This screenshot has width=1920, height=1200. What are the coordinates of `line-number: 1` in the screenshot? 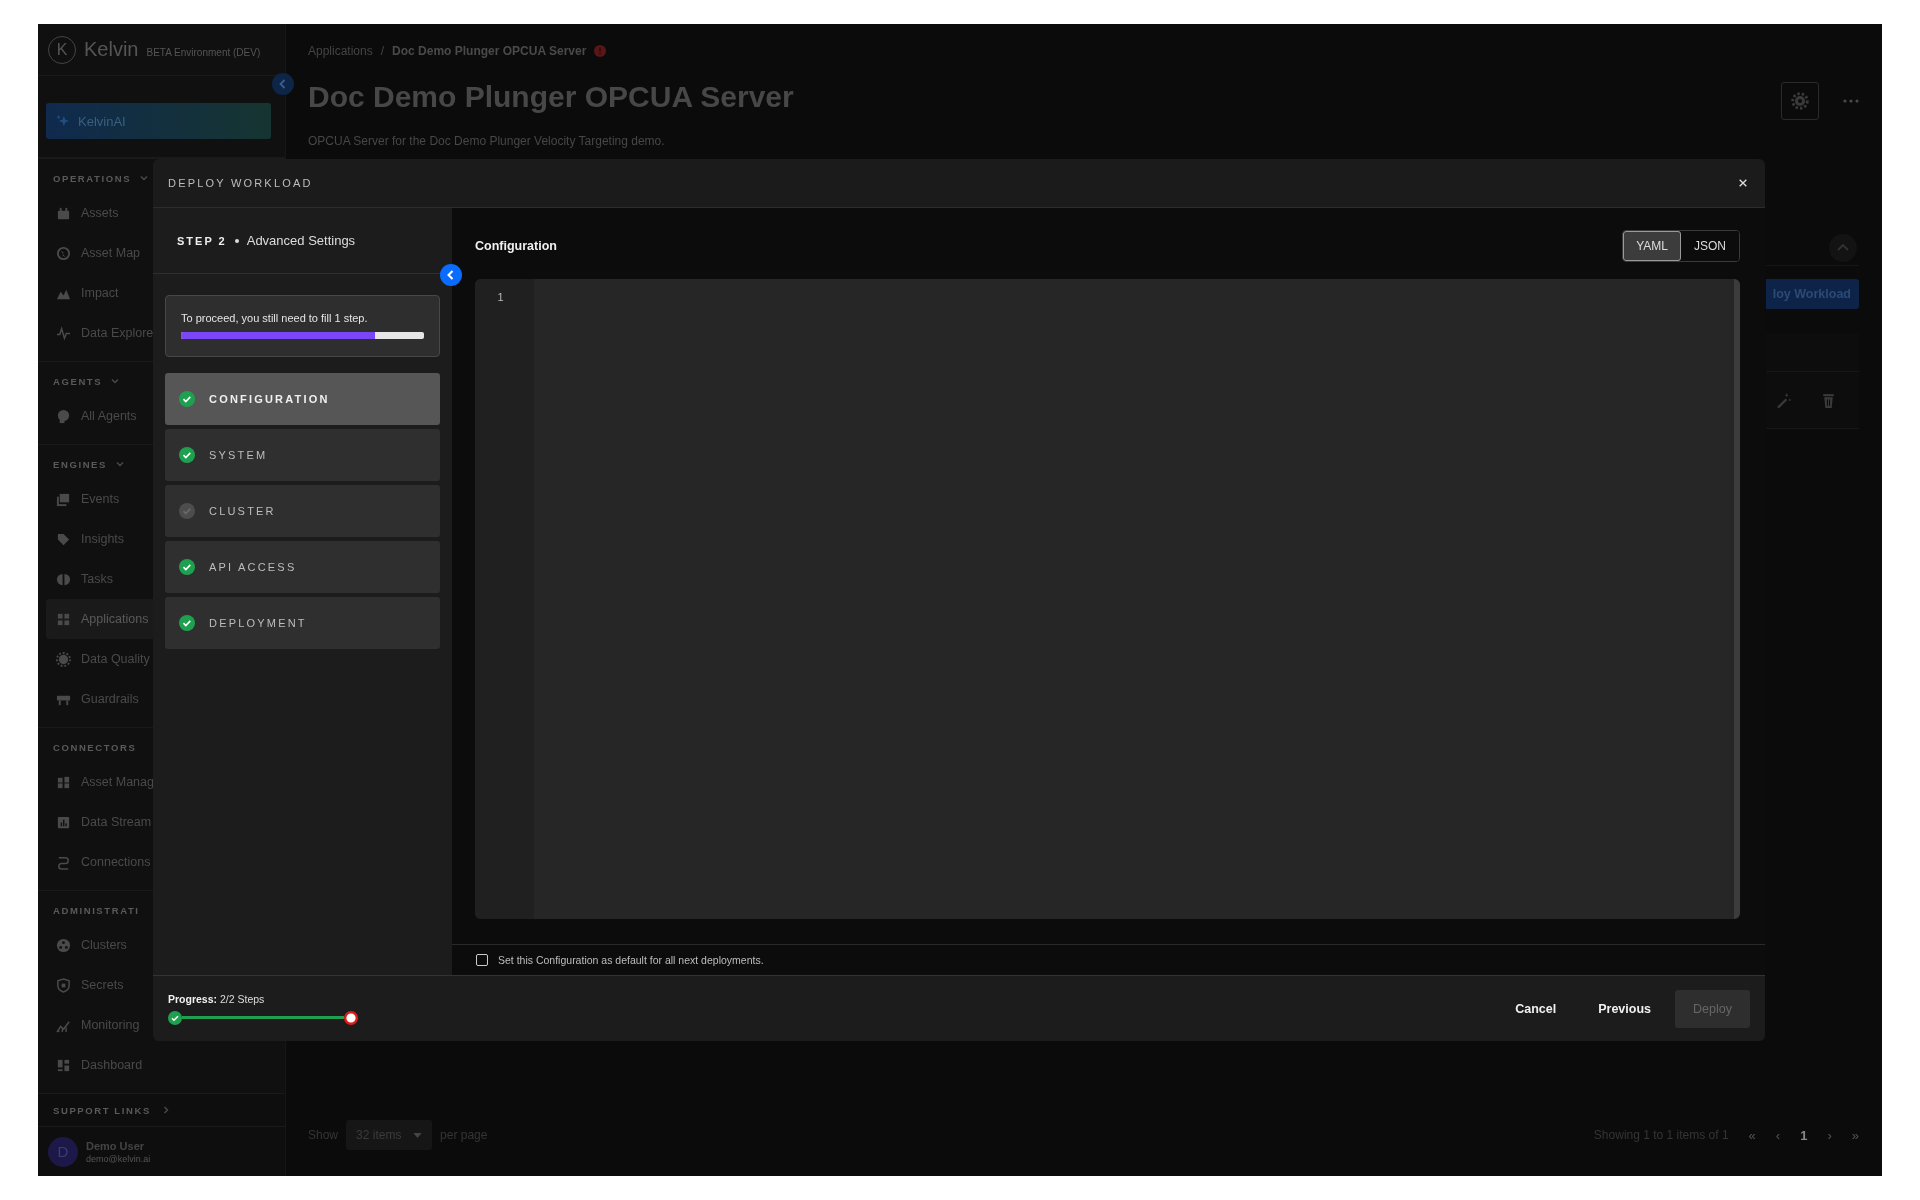 It's located at (501, 297).